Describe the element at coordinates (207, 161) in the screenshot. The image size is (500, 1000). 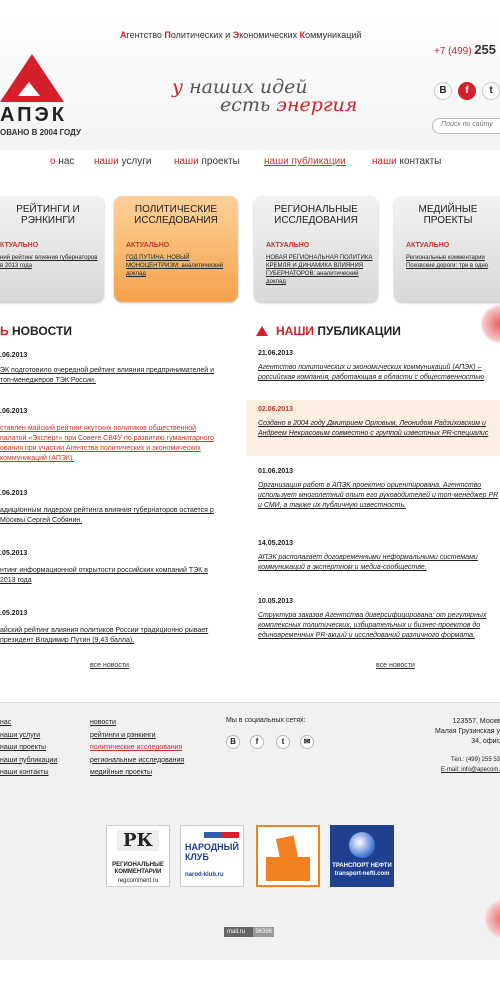
I see `nav-projects: наши проекты` at that location.